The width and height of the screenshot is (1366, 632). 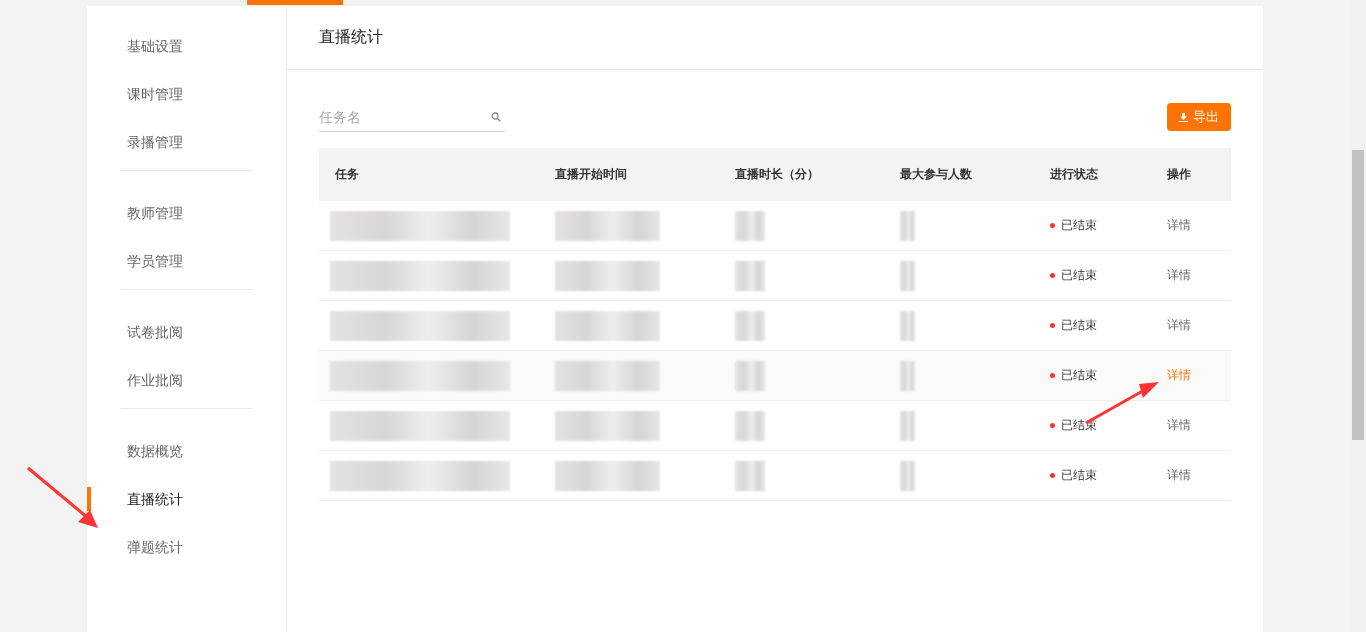 What do you see at coordinates (1199, 174) in the screenshot?
I see `column-header: 操作` at bounding box center [1199, 174].